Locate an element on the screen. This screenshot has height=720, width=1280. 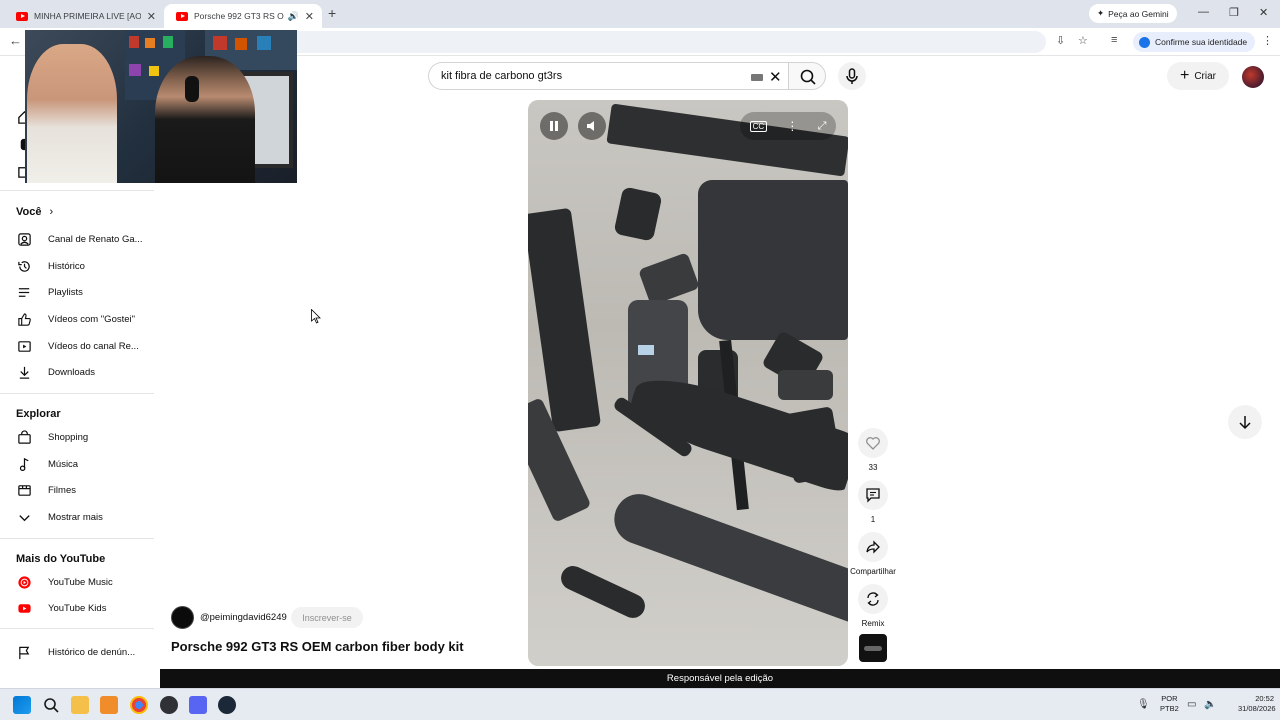
sound-thumbnail is located at coordinates (873, 648).